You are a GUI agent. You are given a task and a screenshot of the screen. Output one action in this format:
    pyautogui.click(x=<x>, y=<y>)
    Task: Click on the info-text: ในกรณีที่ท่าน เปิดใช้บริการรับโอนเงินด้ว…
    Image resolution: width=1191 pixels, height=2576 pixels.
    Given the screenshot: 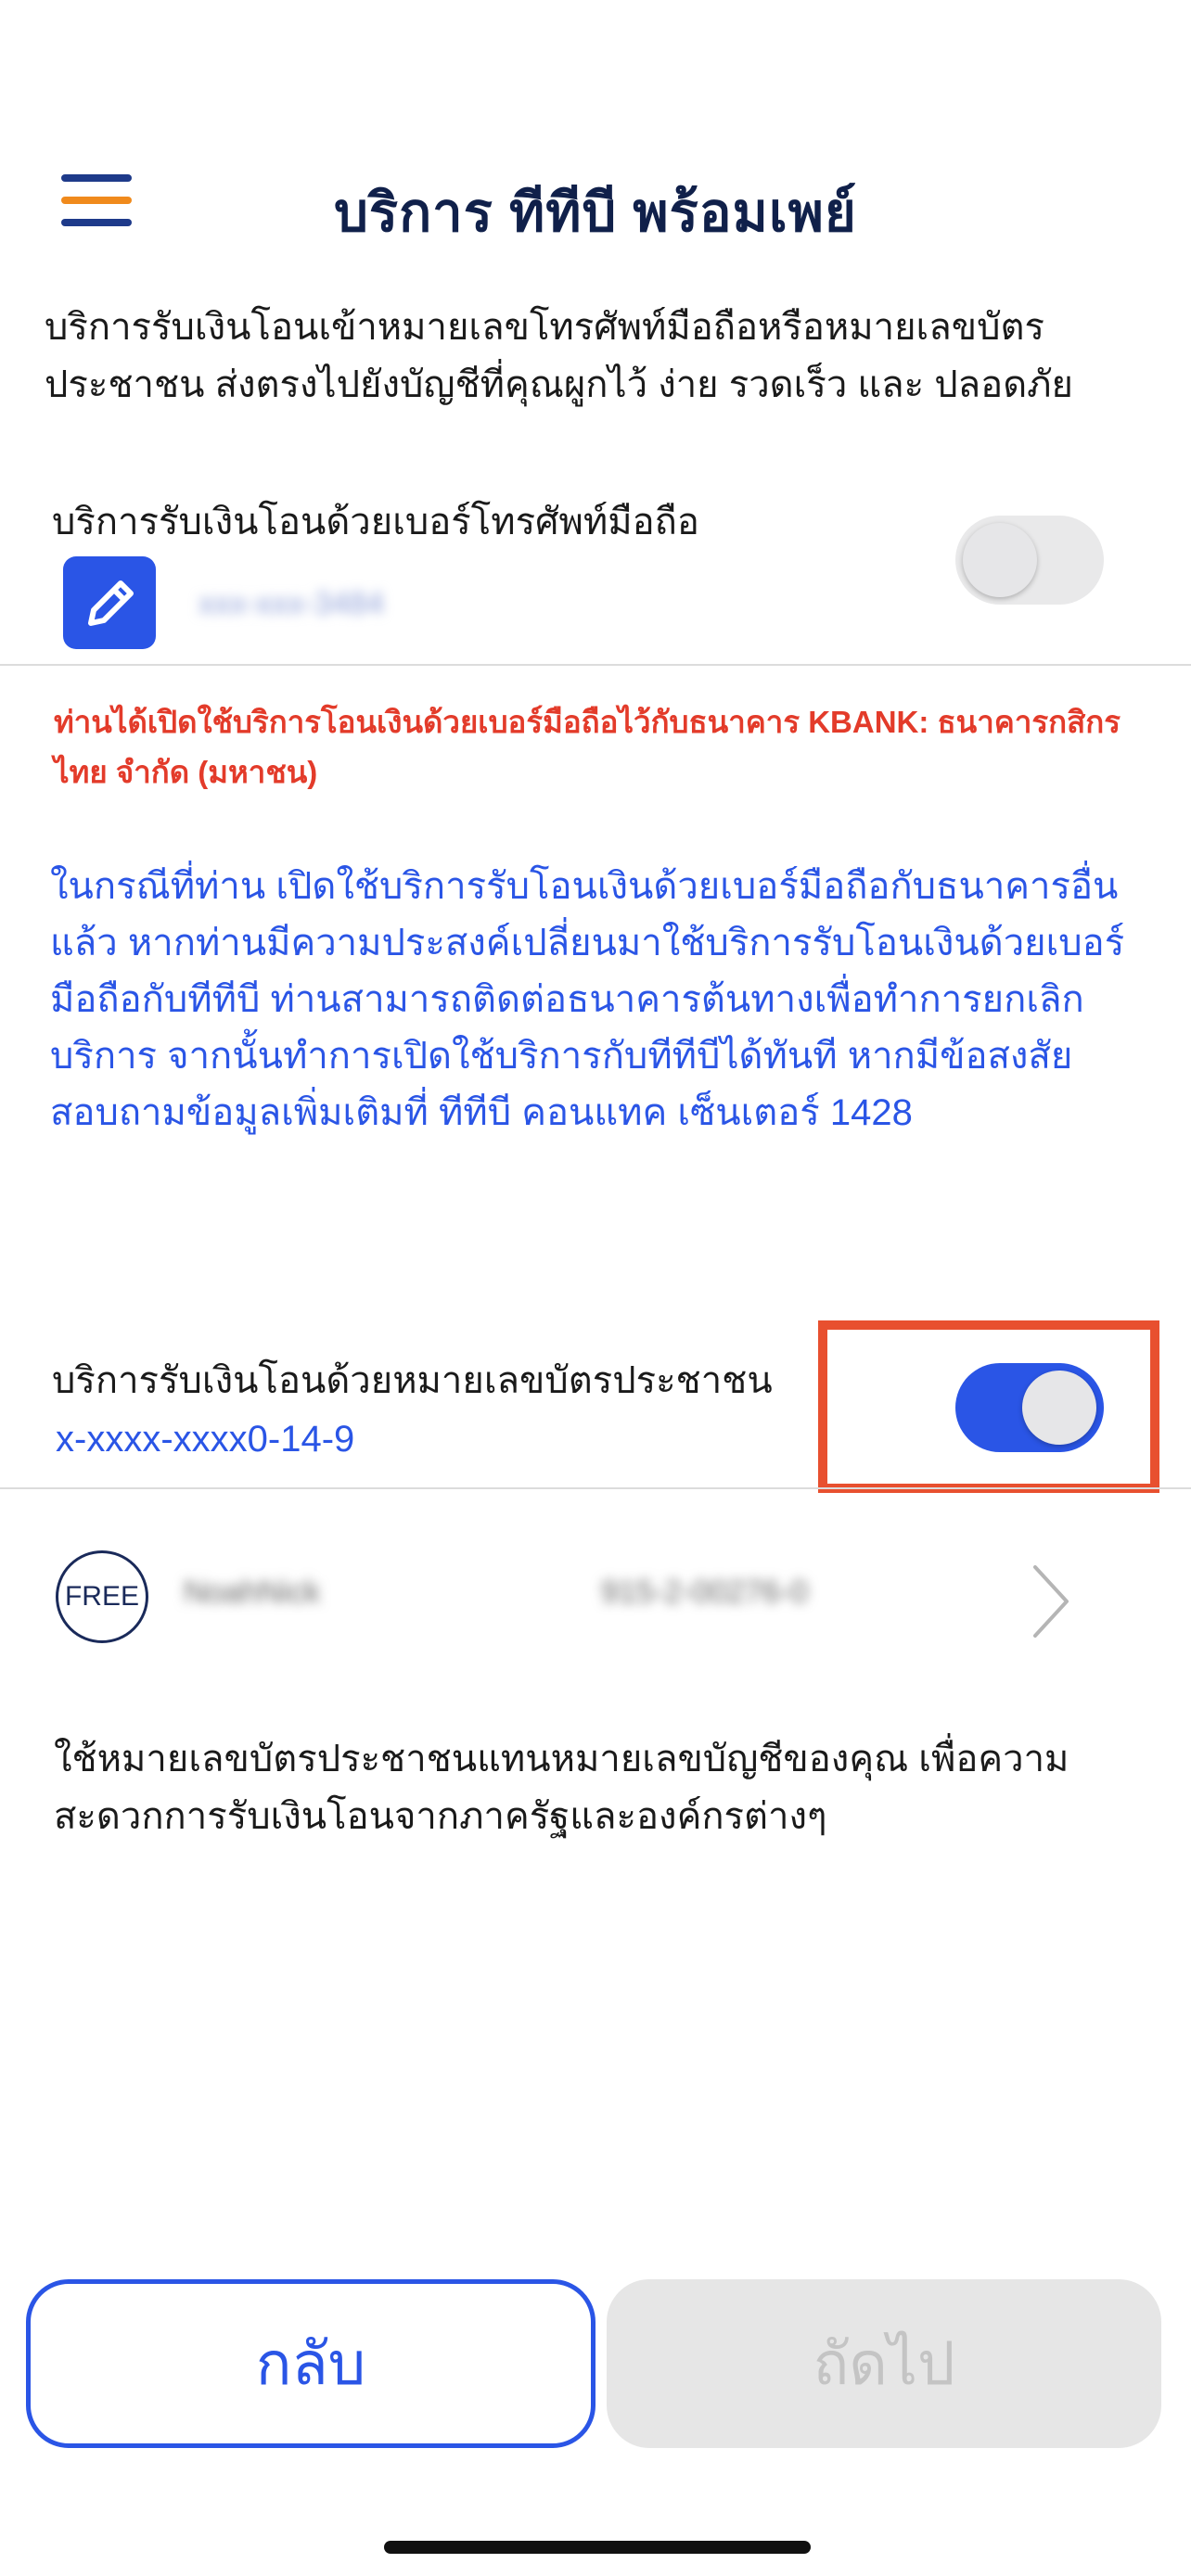 What is the action you would take?
    pyautogui.click(x=587, y=999)
    